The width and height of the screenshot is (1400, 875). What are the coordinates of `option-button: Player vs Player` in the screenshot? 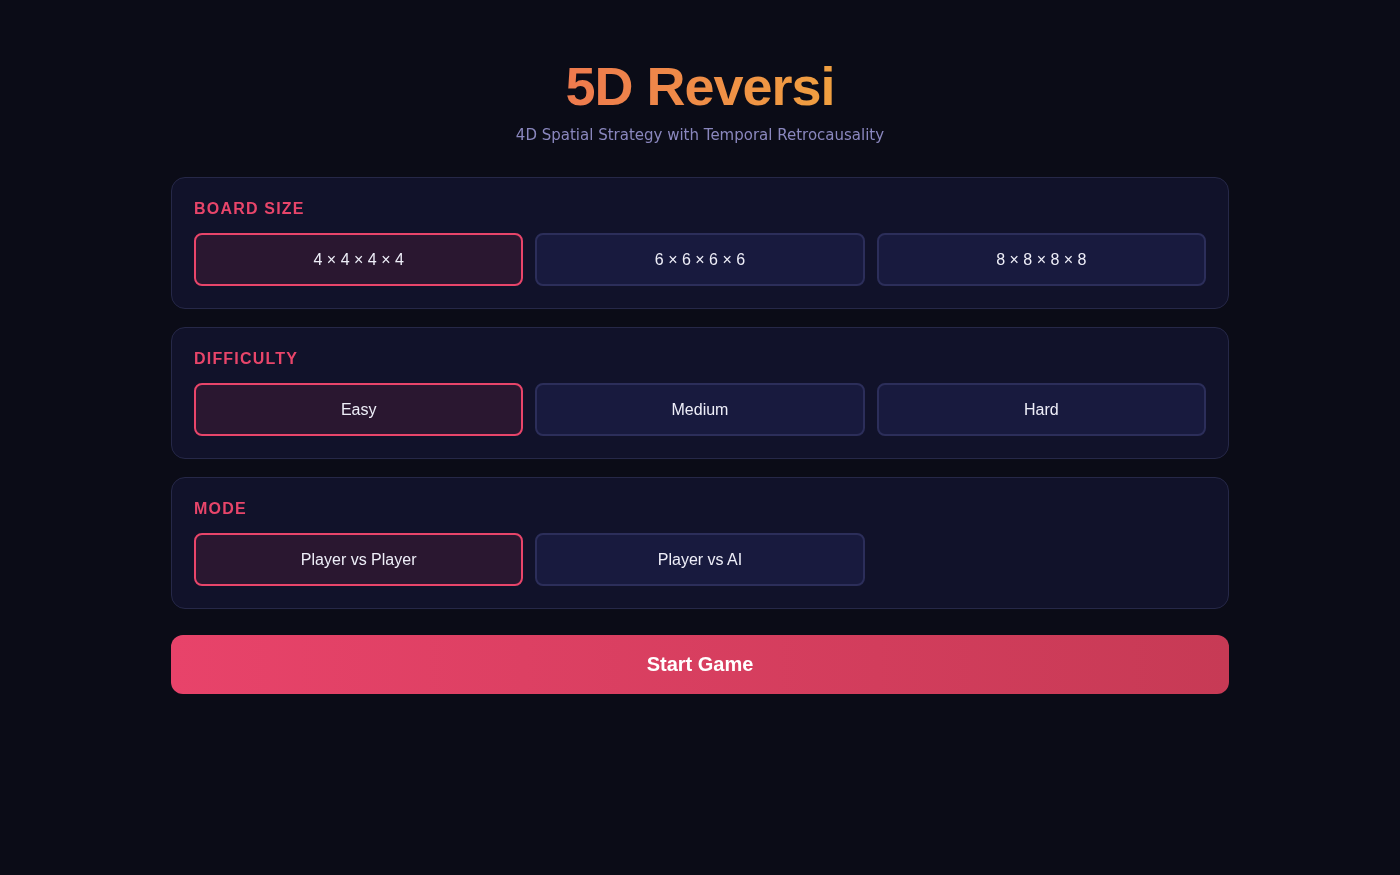 It's located at (359, 559).